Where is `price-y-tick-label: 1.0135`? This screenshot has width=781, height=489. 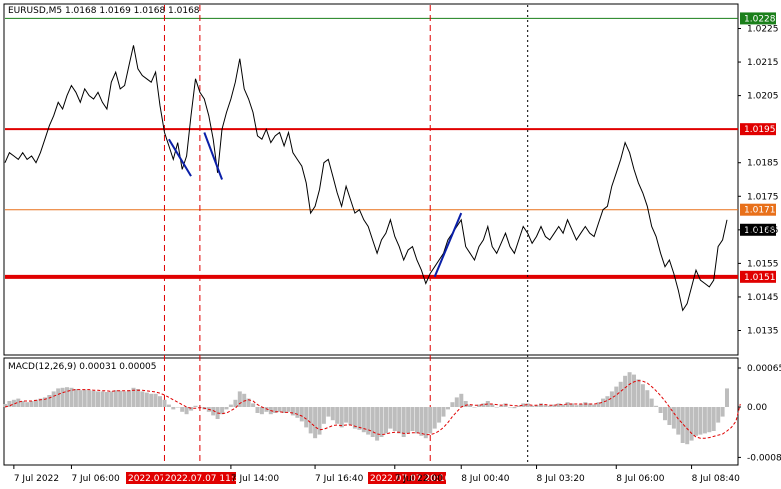 price-y-tick-label: 1.0135 is located at coordinates (763, 332).